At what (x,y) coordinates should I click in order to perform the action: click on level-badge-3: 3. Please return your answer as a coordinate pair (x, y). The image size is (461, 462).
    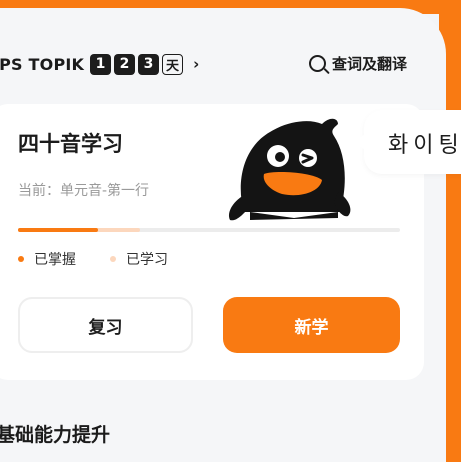
    Looking at the image, I should click on (149, 64).